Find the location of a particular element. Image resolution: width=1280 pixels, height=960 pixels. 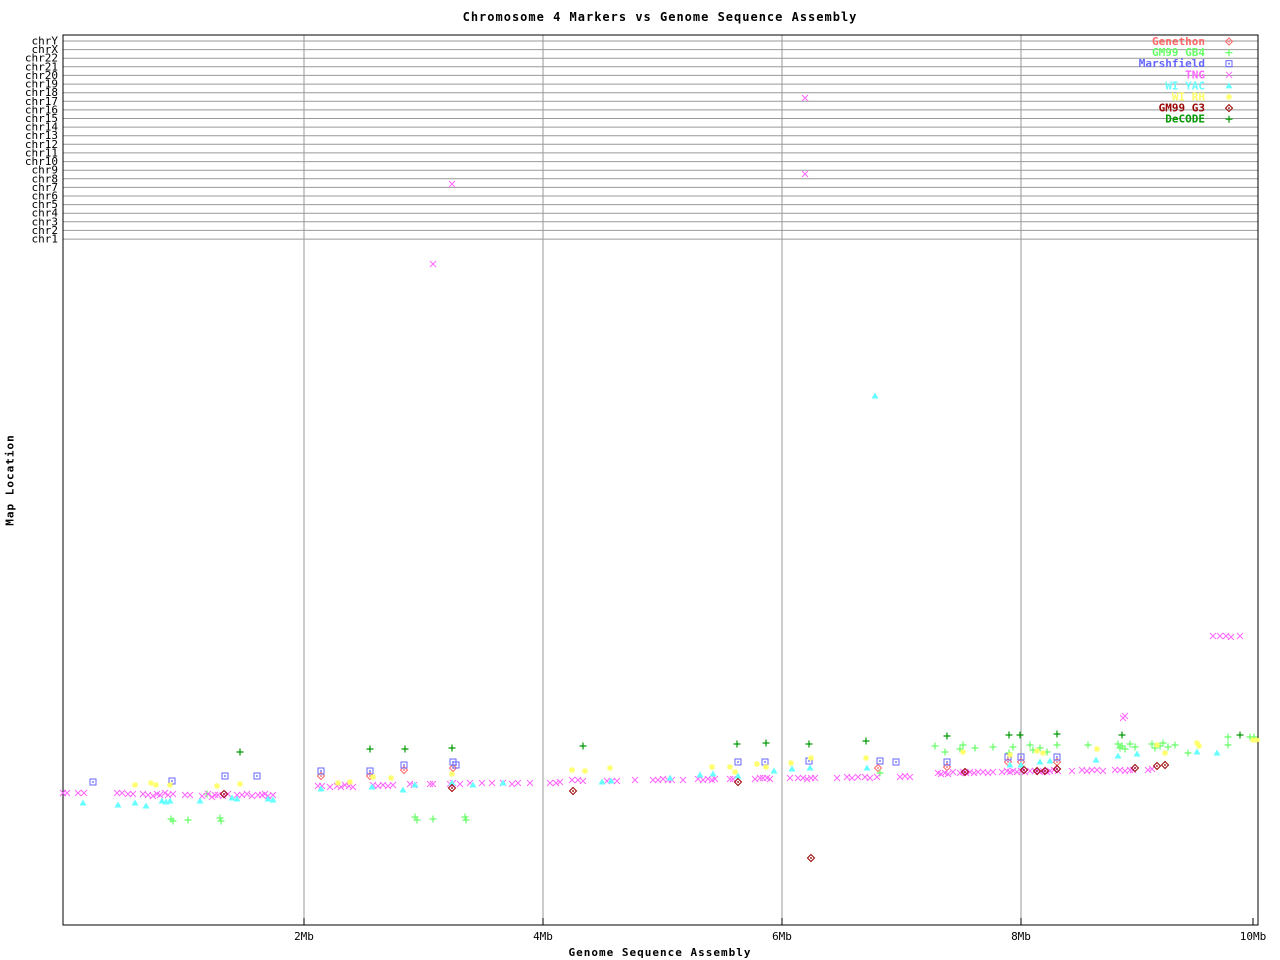

series-decode is located at coordinates (740, 743).